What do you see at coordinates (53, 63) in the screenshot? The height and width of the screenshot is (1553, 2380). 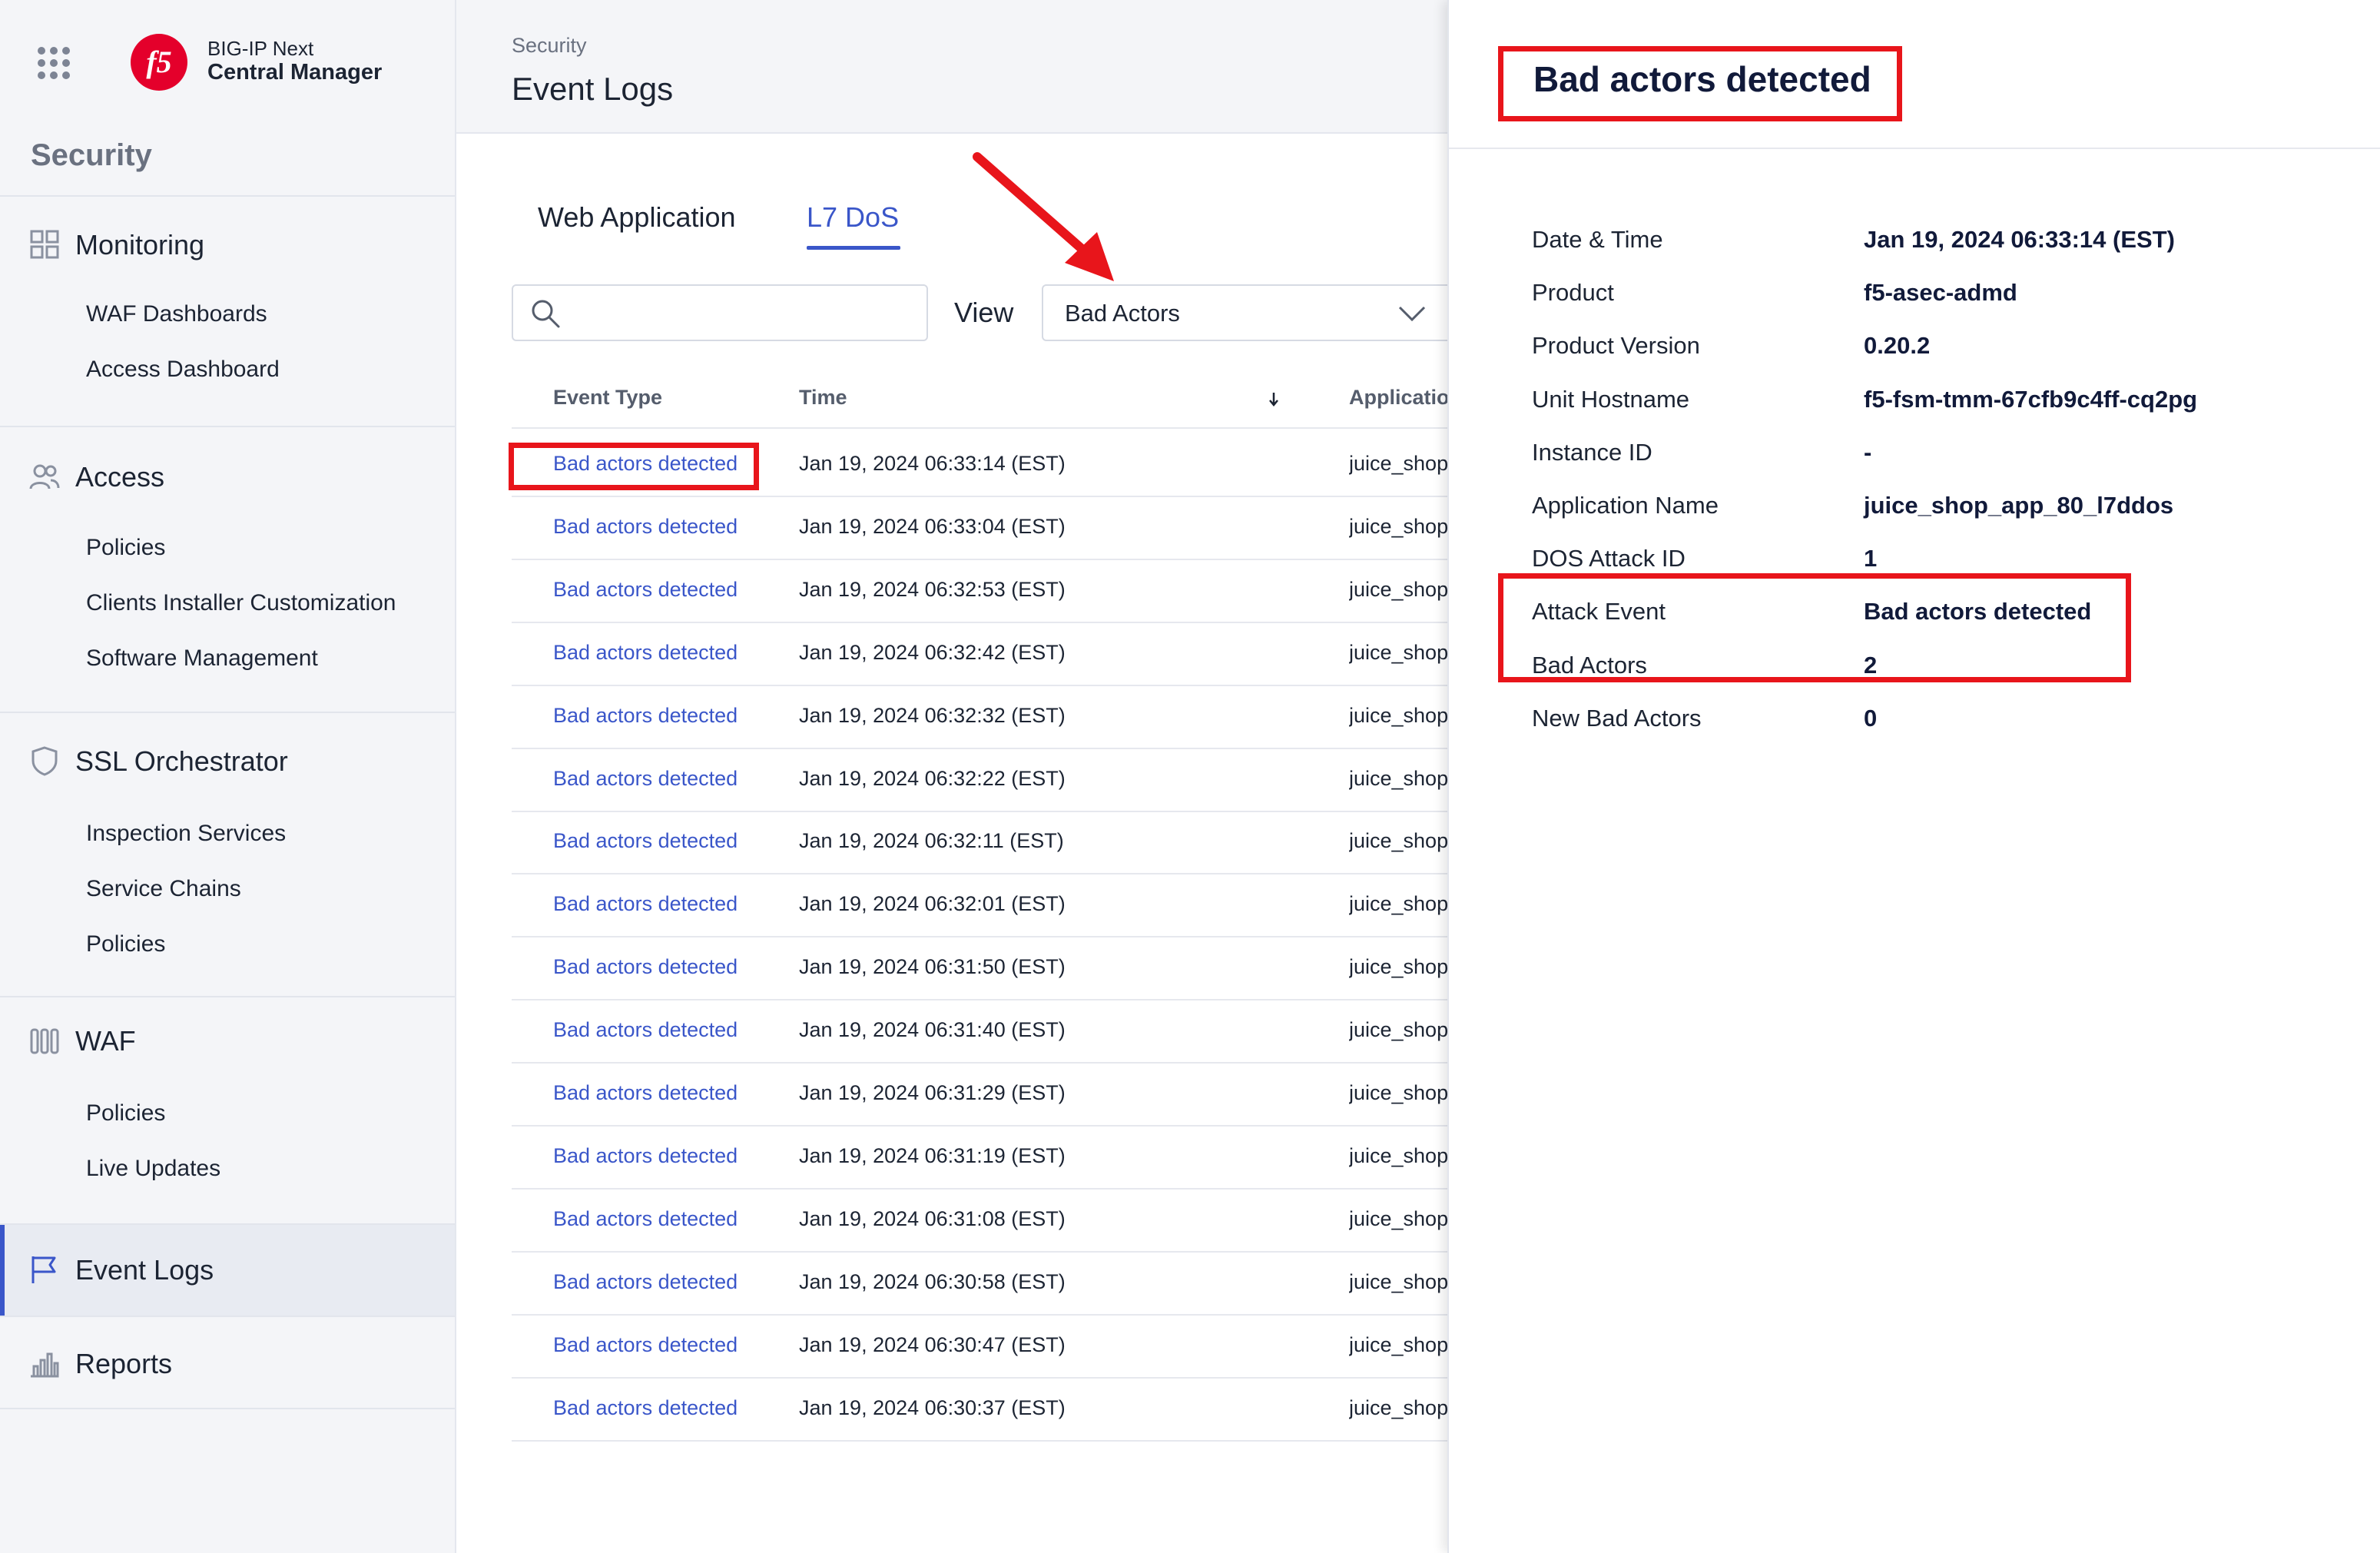 I see `apps-grid-icon` at bounding box center [53, 63].